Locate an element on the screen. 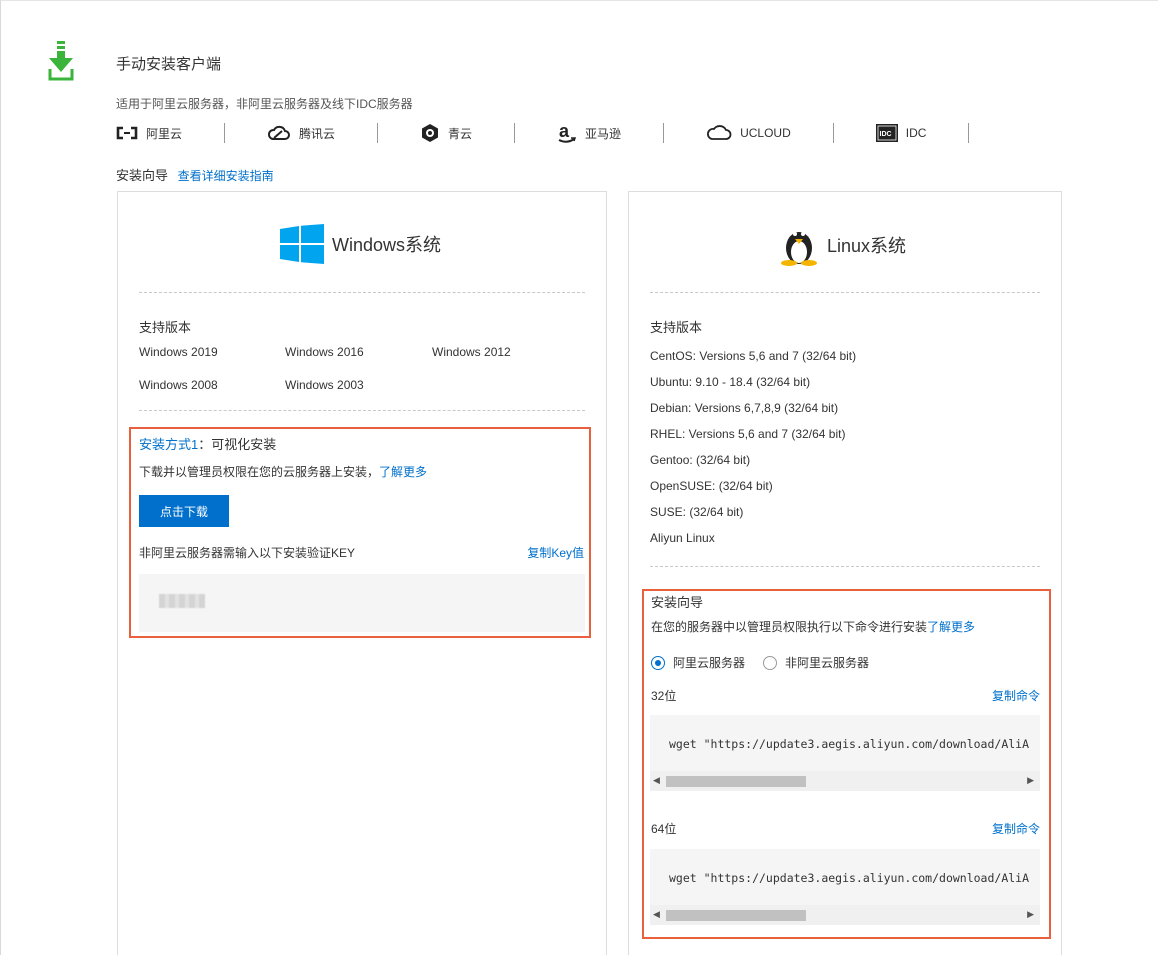 The image size is (1158, 955). svg-text: IDC is located at coordinates (885, 134).